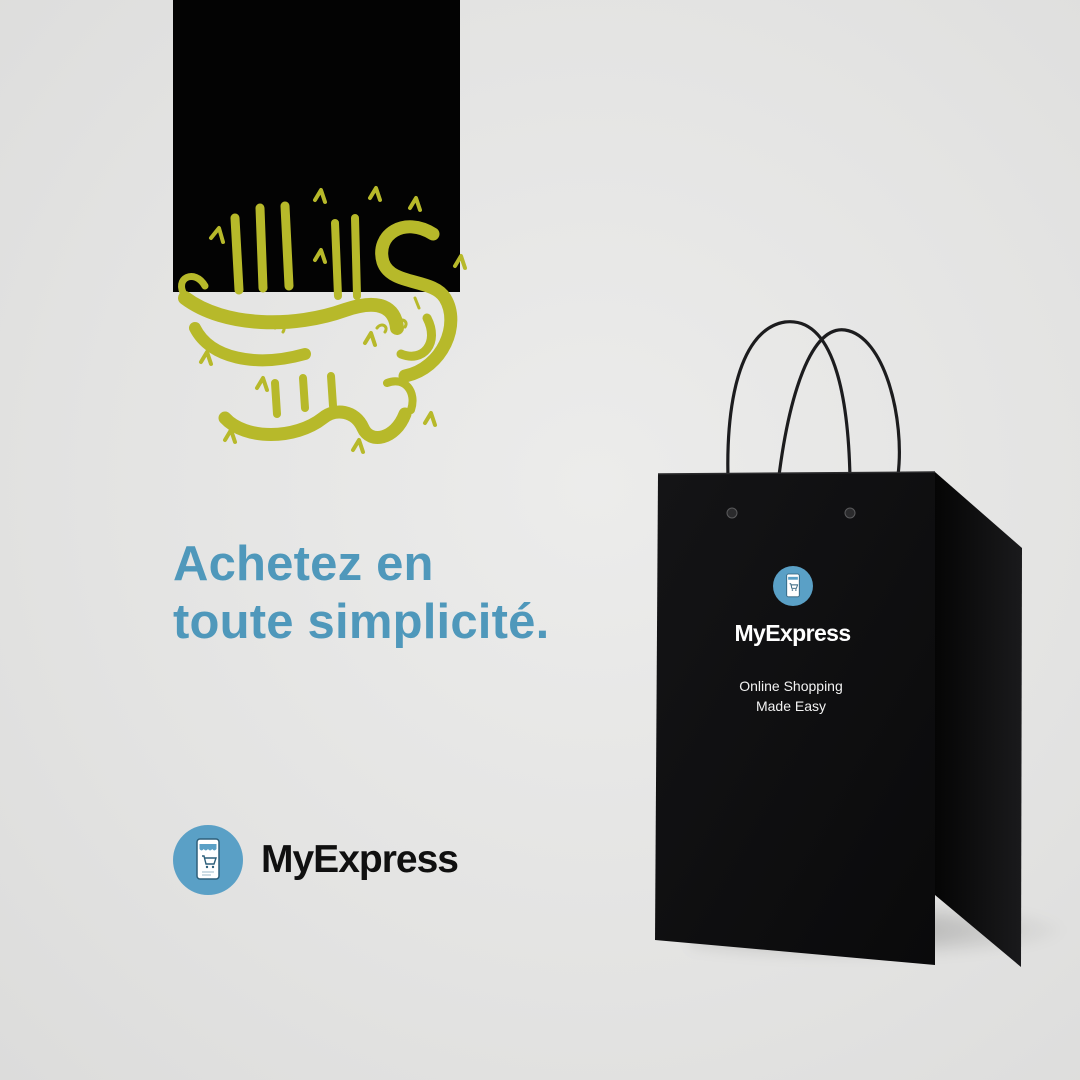 This screenshot has height=1080, width=1080. I want to click on bag-logo, so click(793, 586).